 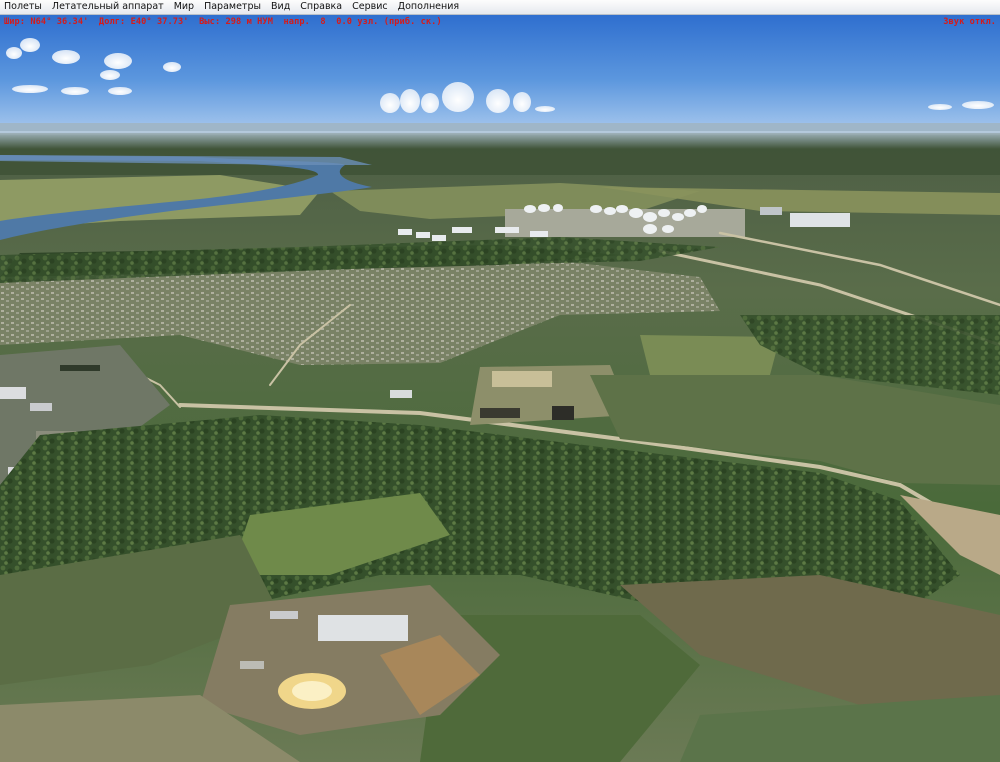 I want to click on menu-view: Вид, so click(x=280, y=7).